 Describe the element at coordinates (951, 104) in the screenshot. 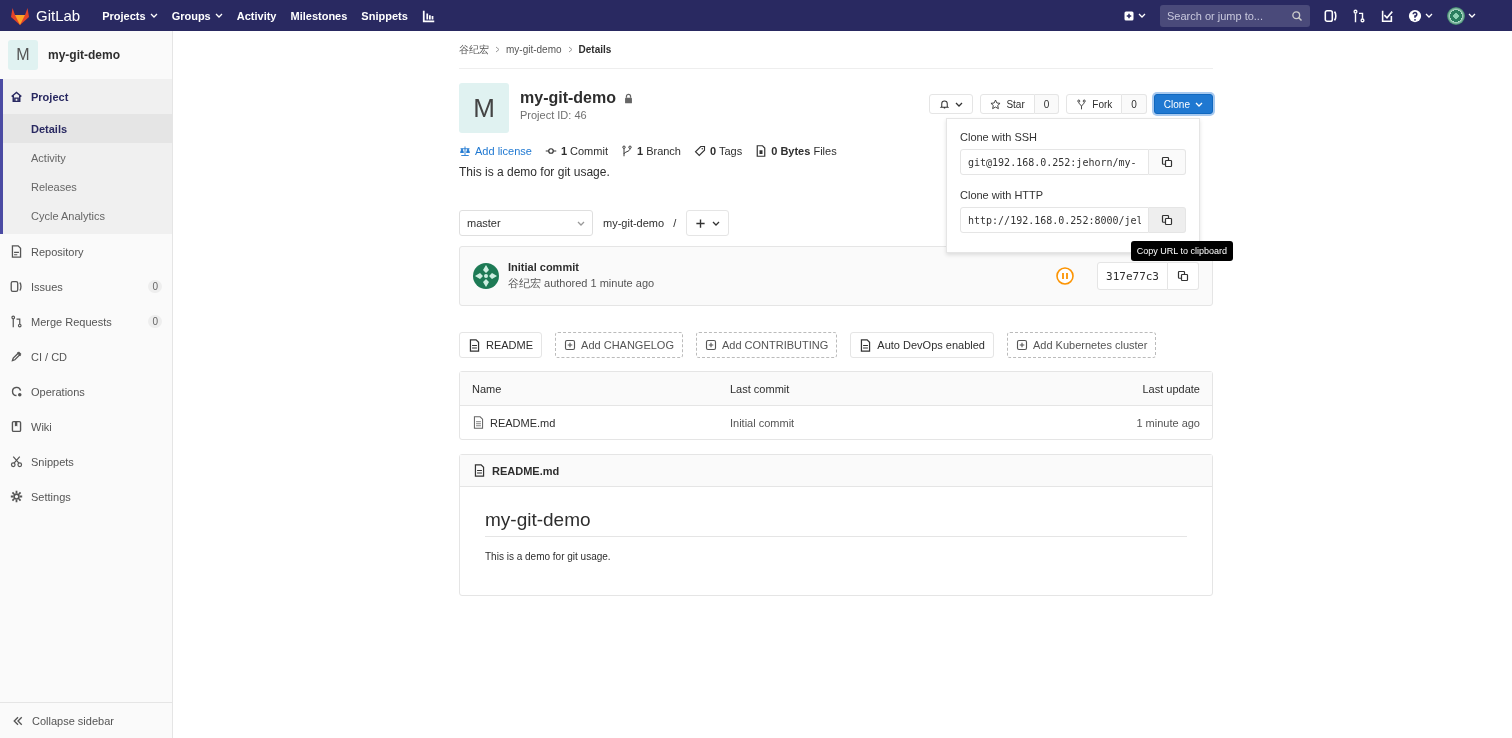

I see `notification-button` at that location.